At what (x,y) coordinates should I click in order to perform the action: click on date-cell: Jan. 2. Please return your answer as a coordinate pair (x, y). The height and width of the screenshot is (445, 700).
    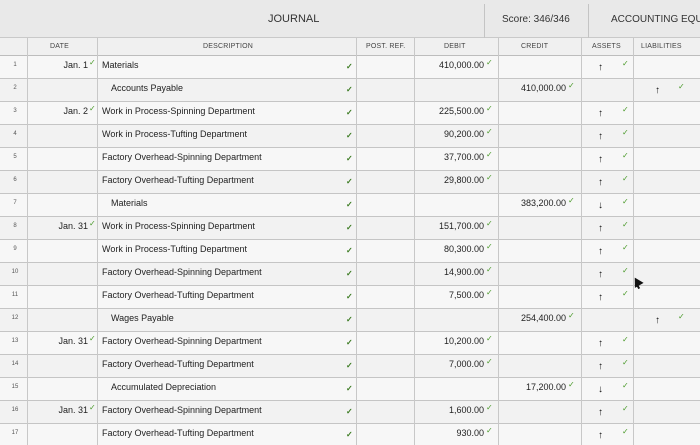
    Looking at the image, I should click on (66, 111).